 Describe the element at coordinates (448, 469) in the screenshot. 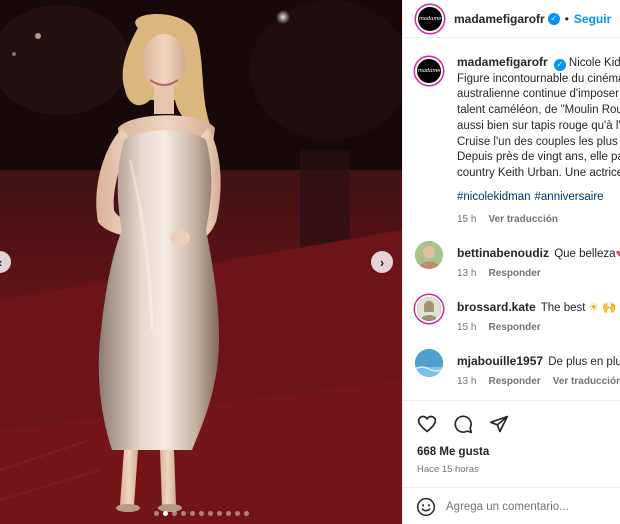

I see `post-time: Hace 15 horas` at that location.